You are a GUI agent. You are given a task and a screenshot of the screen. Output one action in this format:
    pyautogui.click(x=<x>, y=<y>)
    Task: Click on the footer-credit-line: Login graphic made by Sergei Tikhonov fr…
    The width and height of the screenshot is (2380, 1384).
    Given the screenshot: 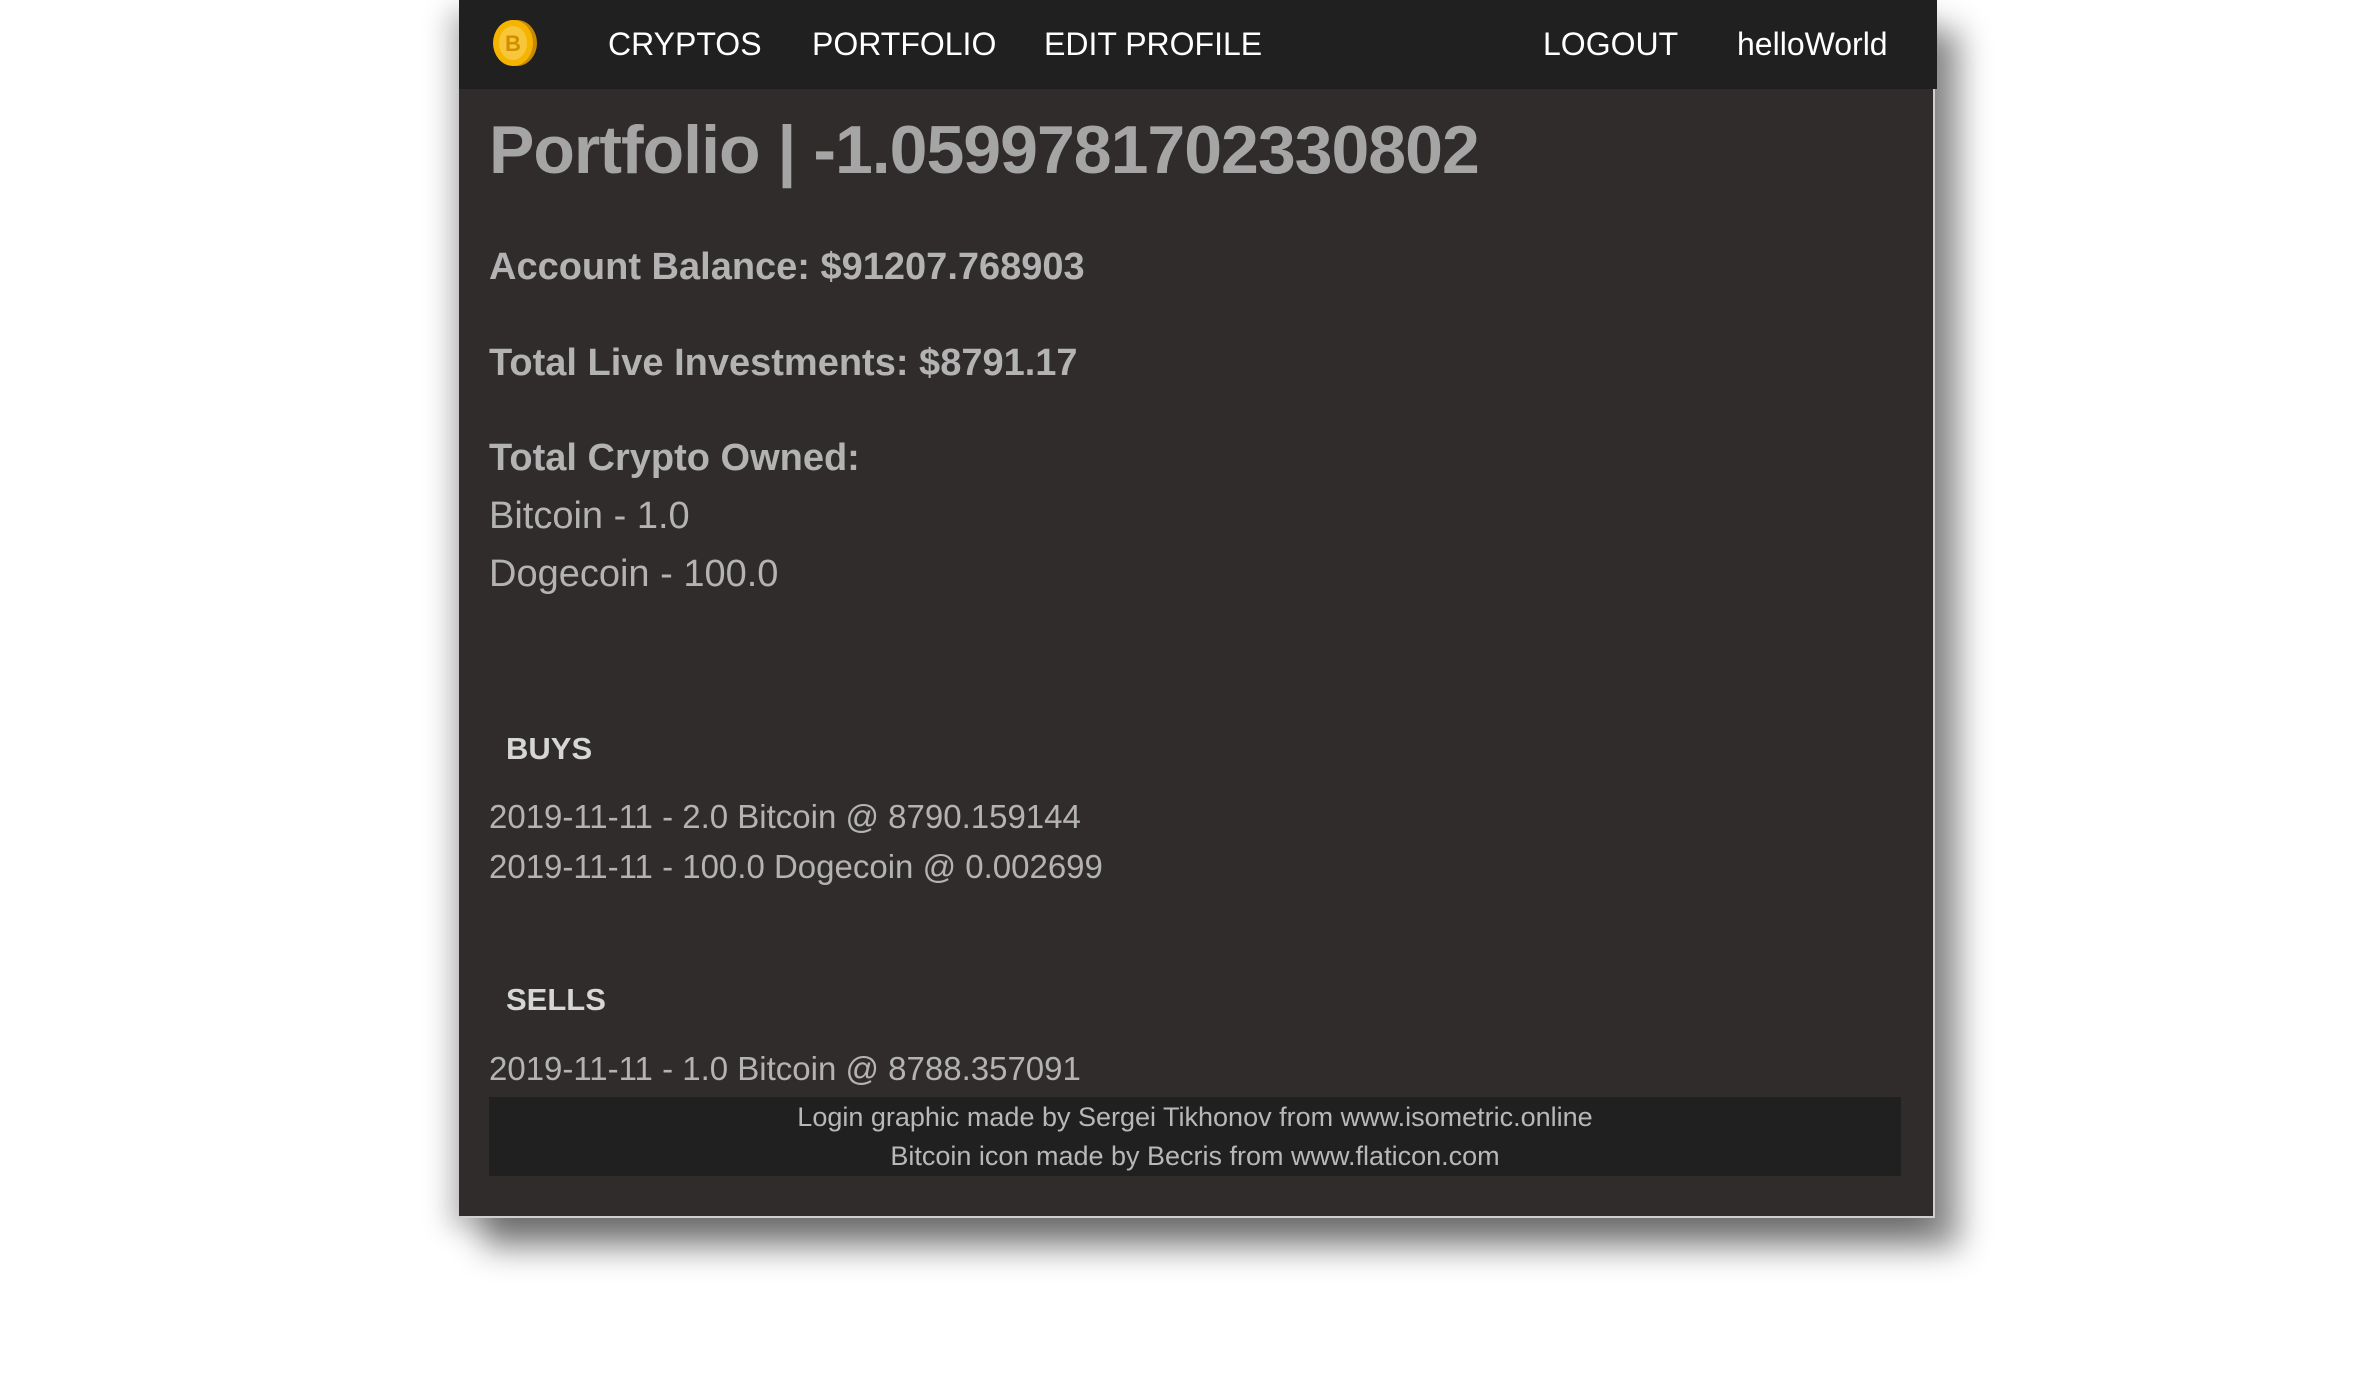 What is the action you would take?
    pyautogui.click(x=1195, y=1117)
    